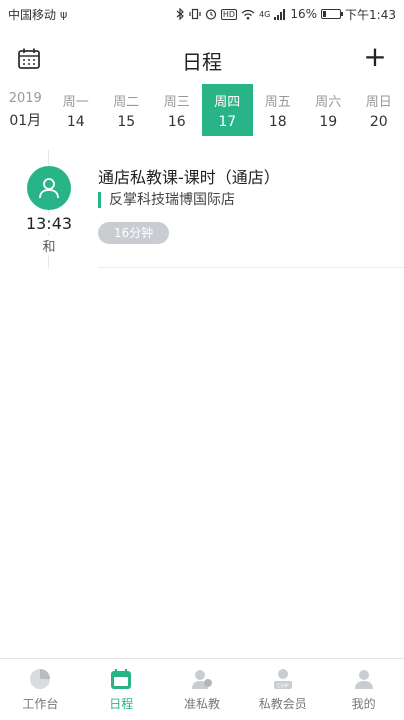 The width and height of the screenshot is (404, 720). I want to click on day-date: 17, so click(227, 121).